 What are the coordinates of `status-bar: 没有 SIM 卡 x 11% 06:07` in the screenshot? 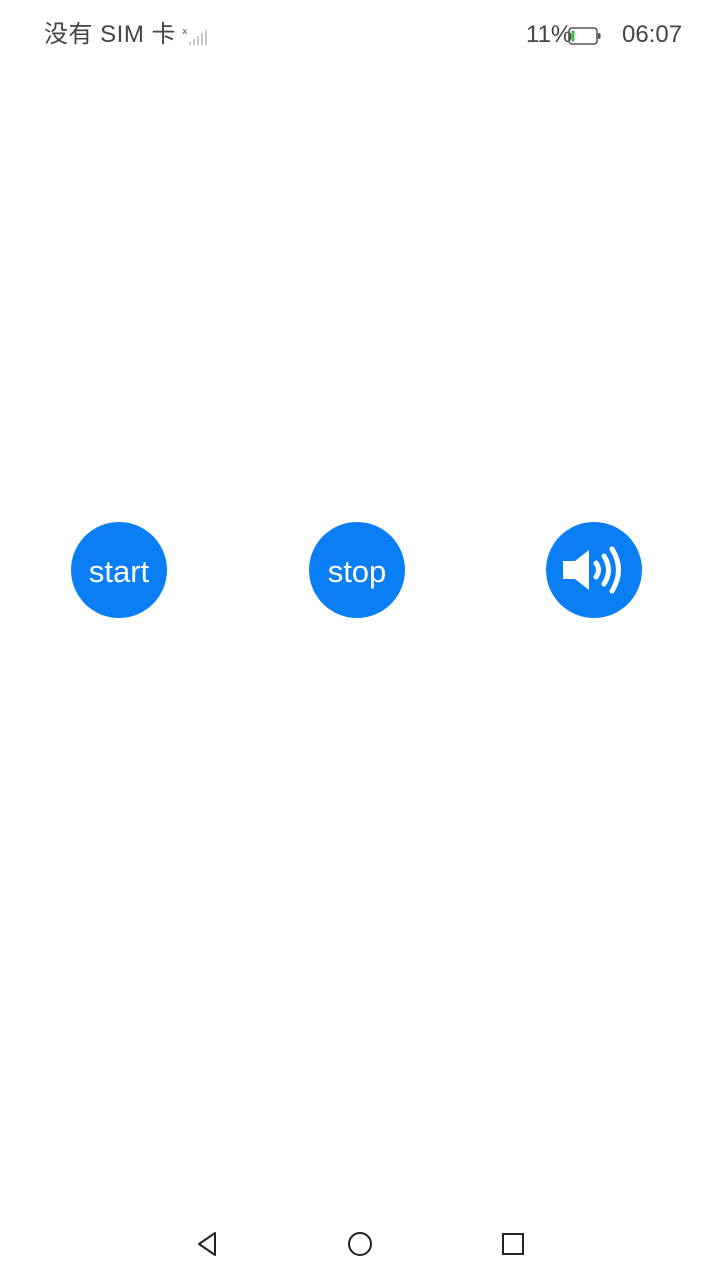 It's located at (360, 36).